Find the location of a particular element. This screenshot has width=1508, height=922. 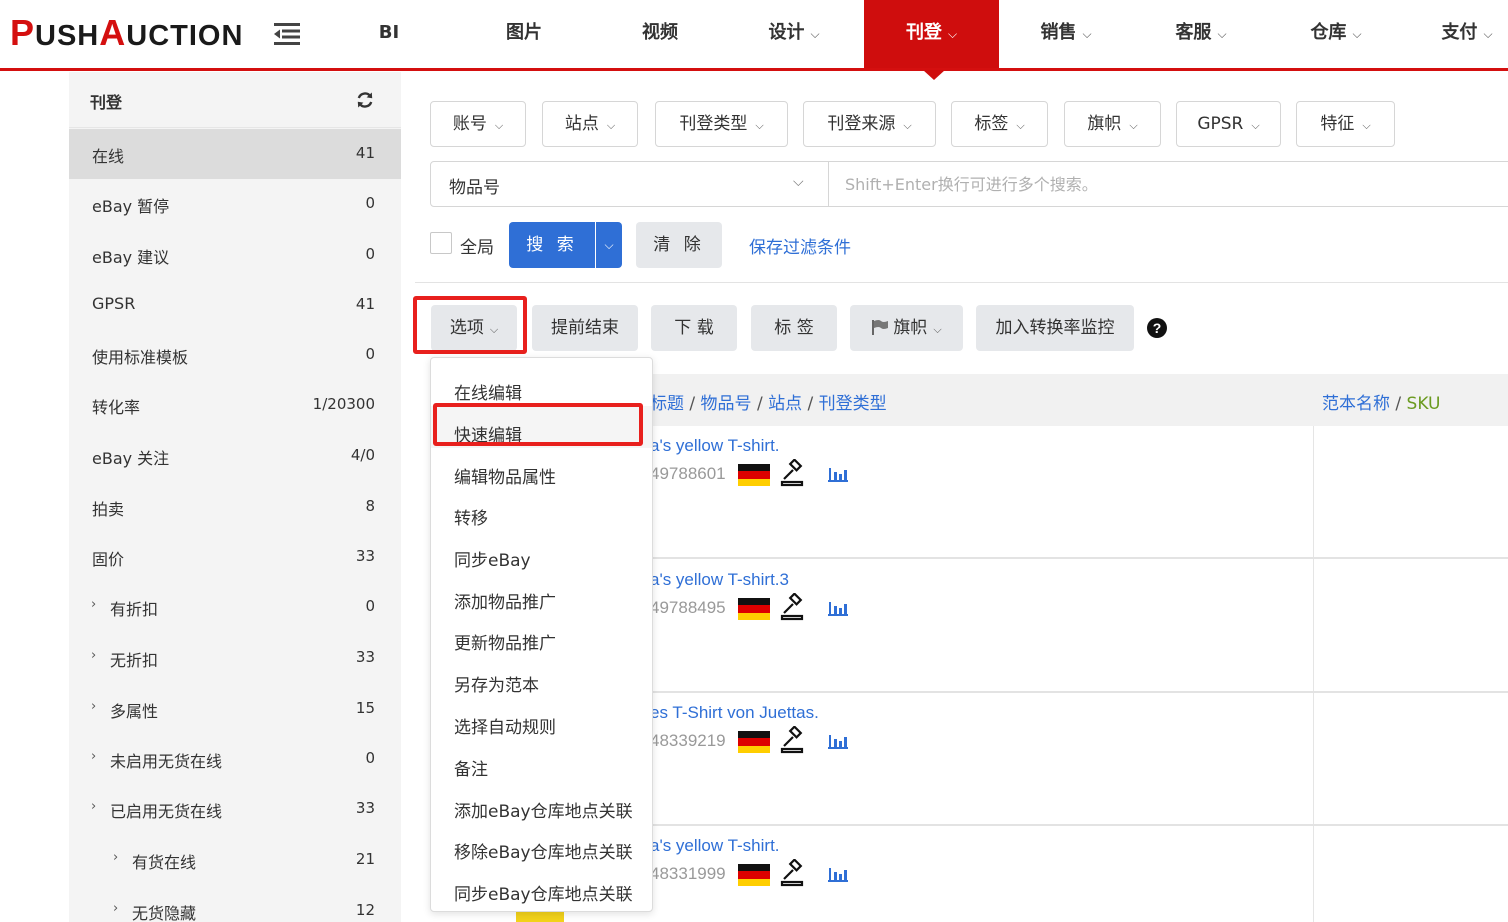

divider is located at coordinates (961, 282).